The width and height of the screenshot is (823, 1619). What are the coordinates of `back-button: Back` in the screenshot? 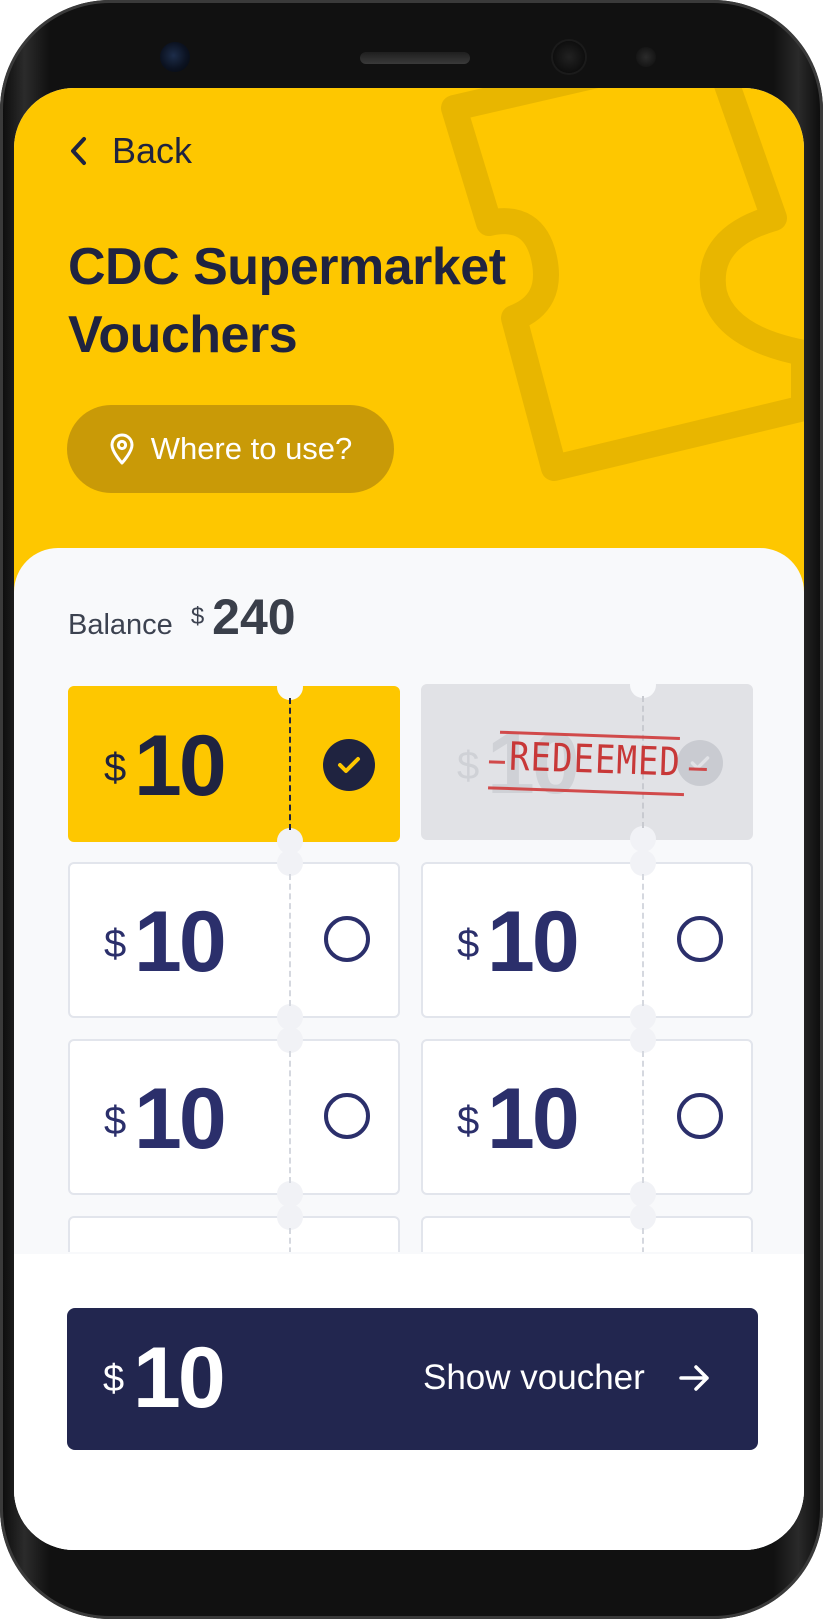 It's located at (129, 151).